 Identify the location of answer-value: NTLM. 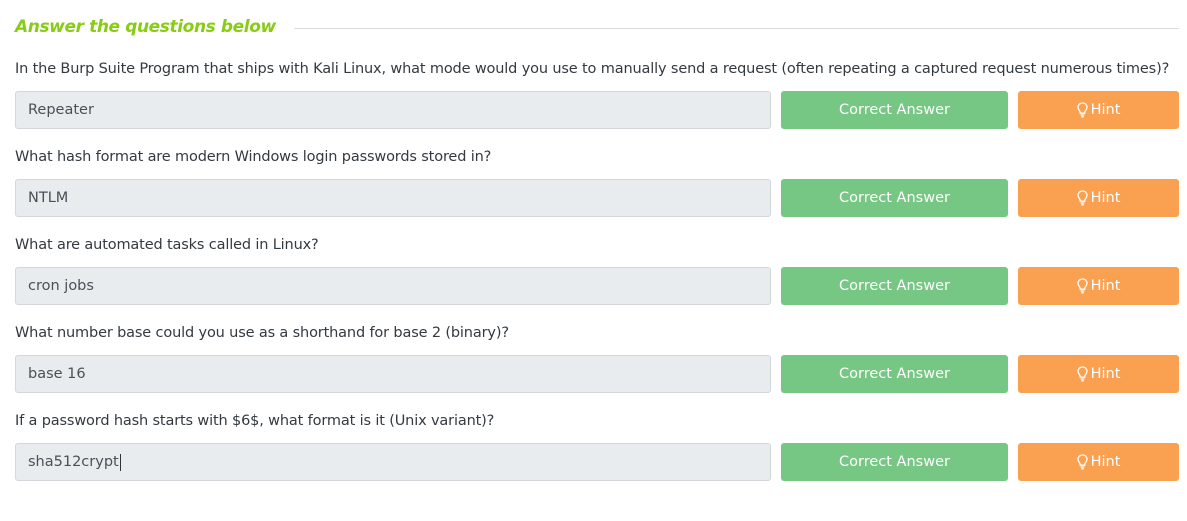
(48, 198).